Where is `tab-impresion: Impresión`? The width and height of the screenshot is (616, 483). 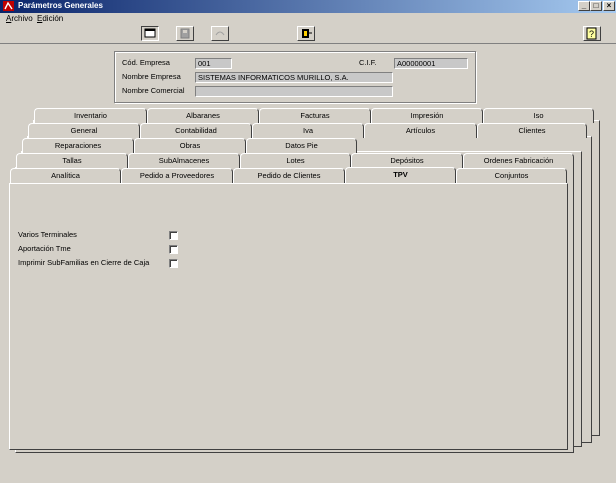
tab-impresion: Impresión is located at coordinates (427, 115).